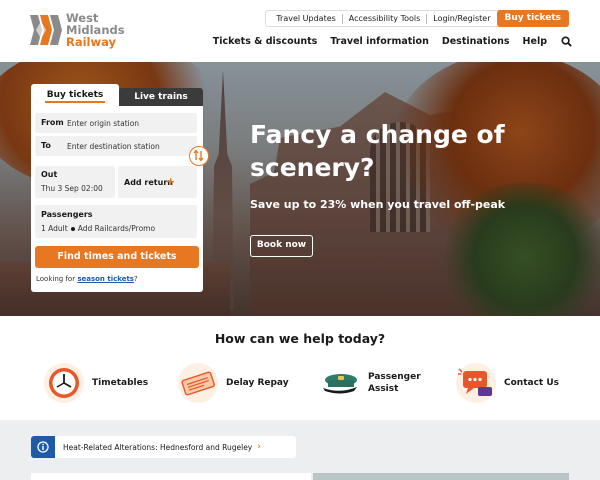  I want to click on travel-updates-link: Travel Updates, so click(306, 18).